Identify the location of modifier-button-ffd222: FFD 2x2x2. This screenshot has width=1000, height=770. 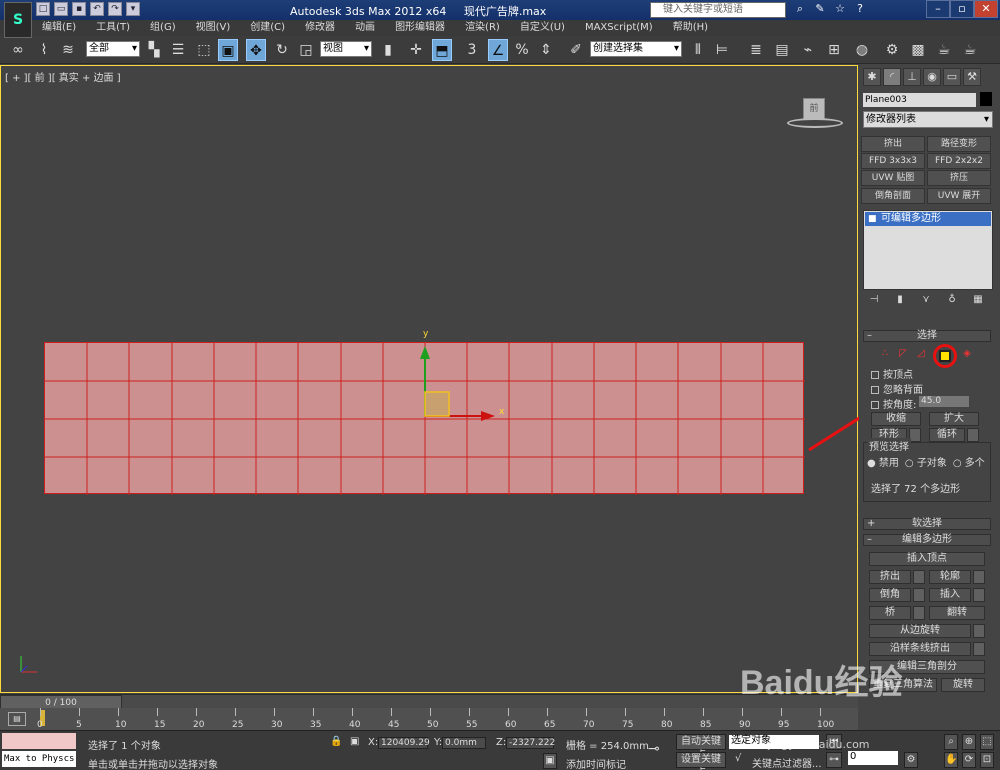
(959, 161).